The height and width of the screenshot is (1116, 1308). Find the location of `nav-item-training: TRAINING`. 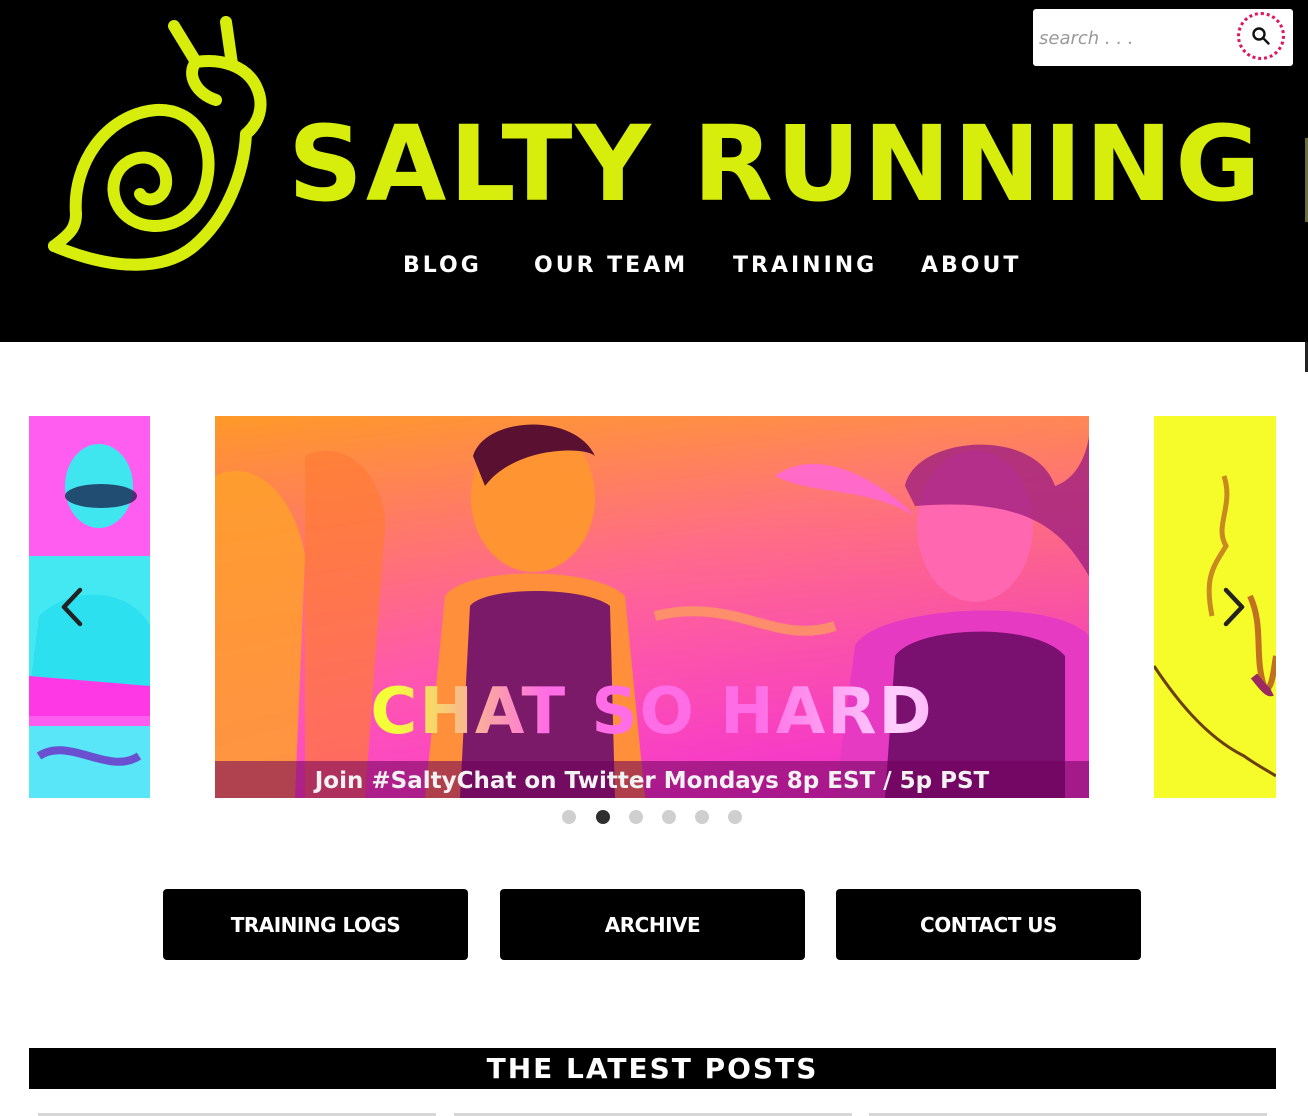

nav-item-training: TRAINING is located at coordinates (805, 266).